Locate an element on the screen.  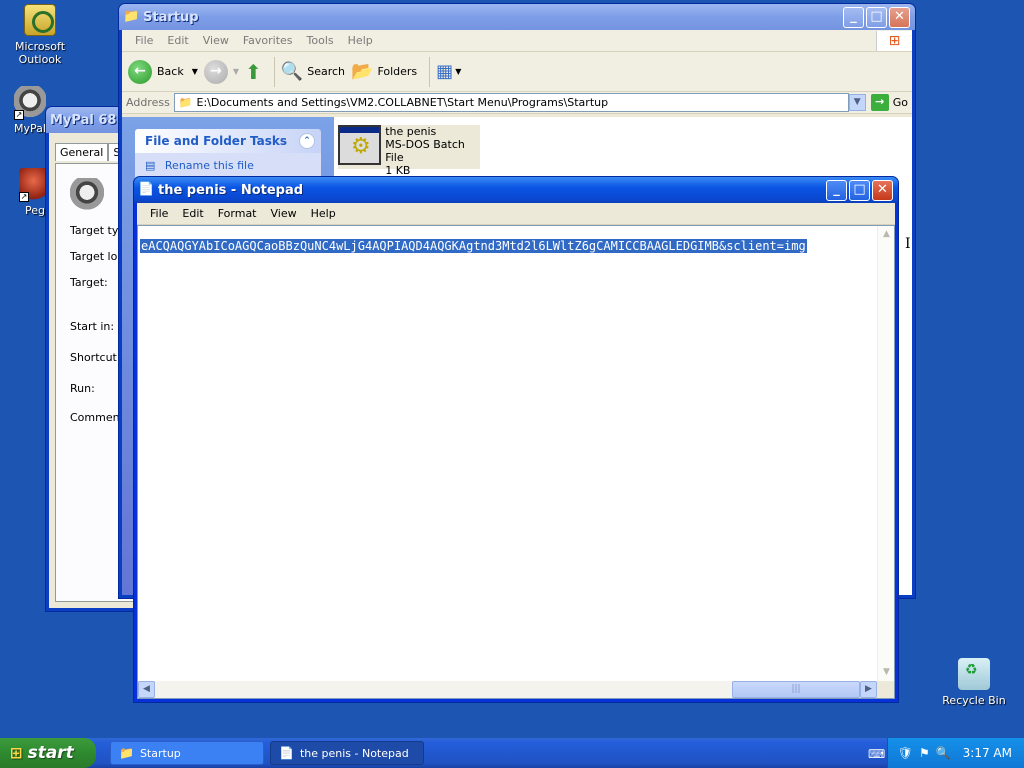
back-button: ← Back ▼ is located at coordinates (163, 71).